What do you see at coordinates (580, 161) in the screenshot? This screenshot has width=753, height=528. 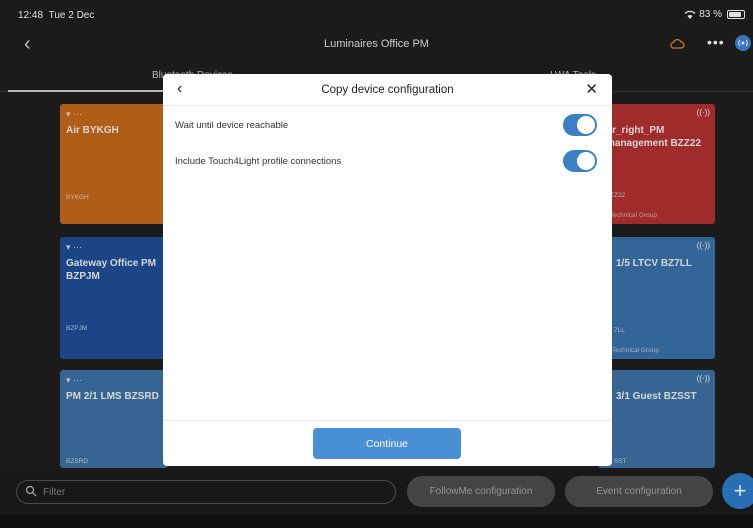 I see `include-profile-toggle` at bounding box center [580, 161].